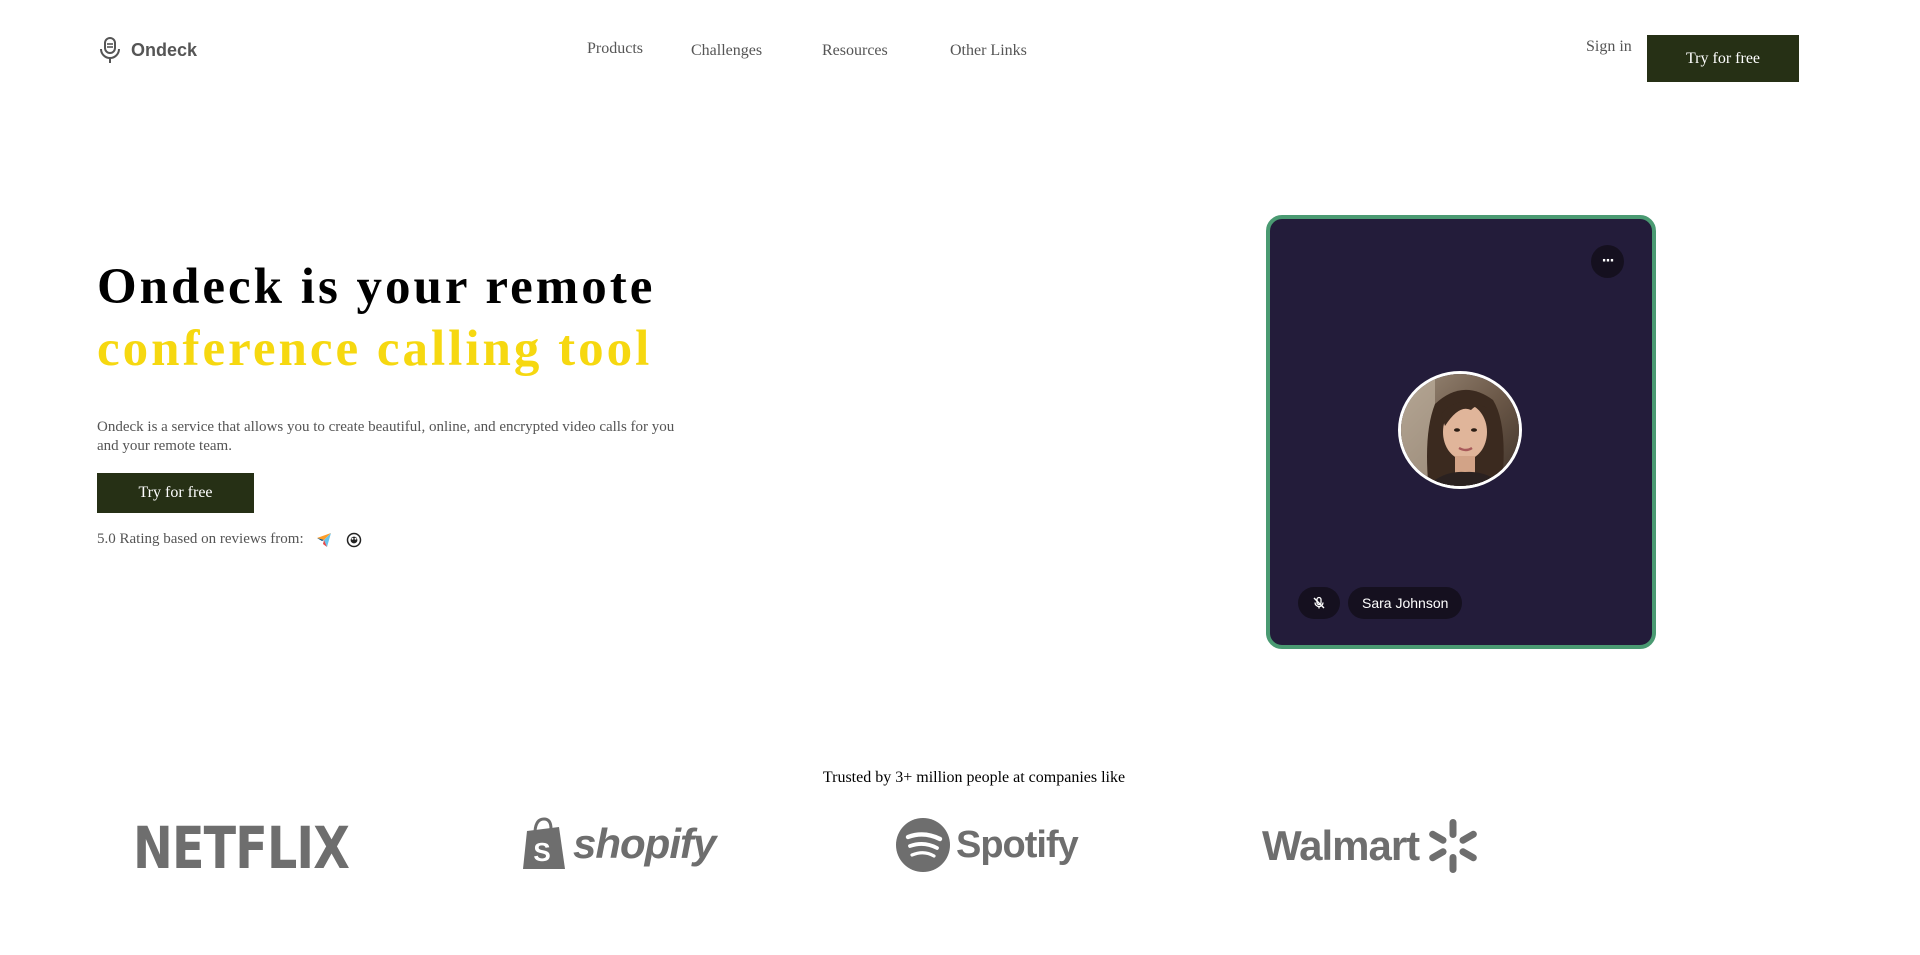  What do you see at coordinates (339, 540) in the screenshot?
I see `rating-icons` at bounding box center [339, 540].